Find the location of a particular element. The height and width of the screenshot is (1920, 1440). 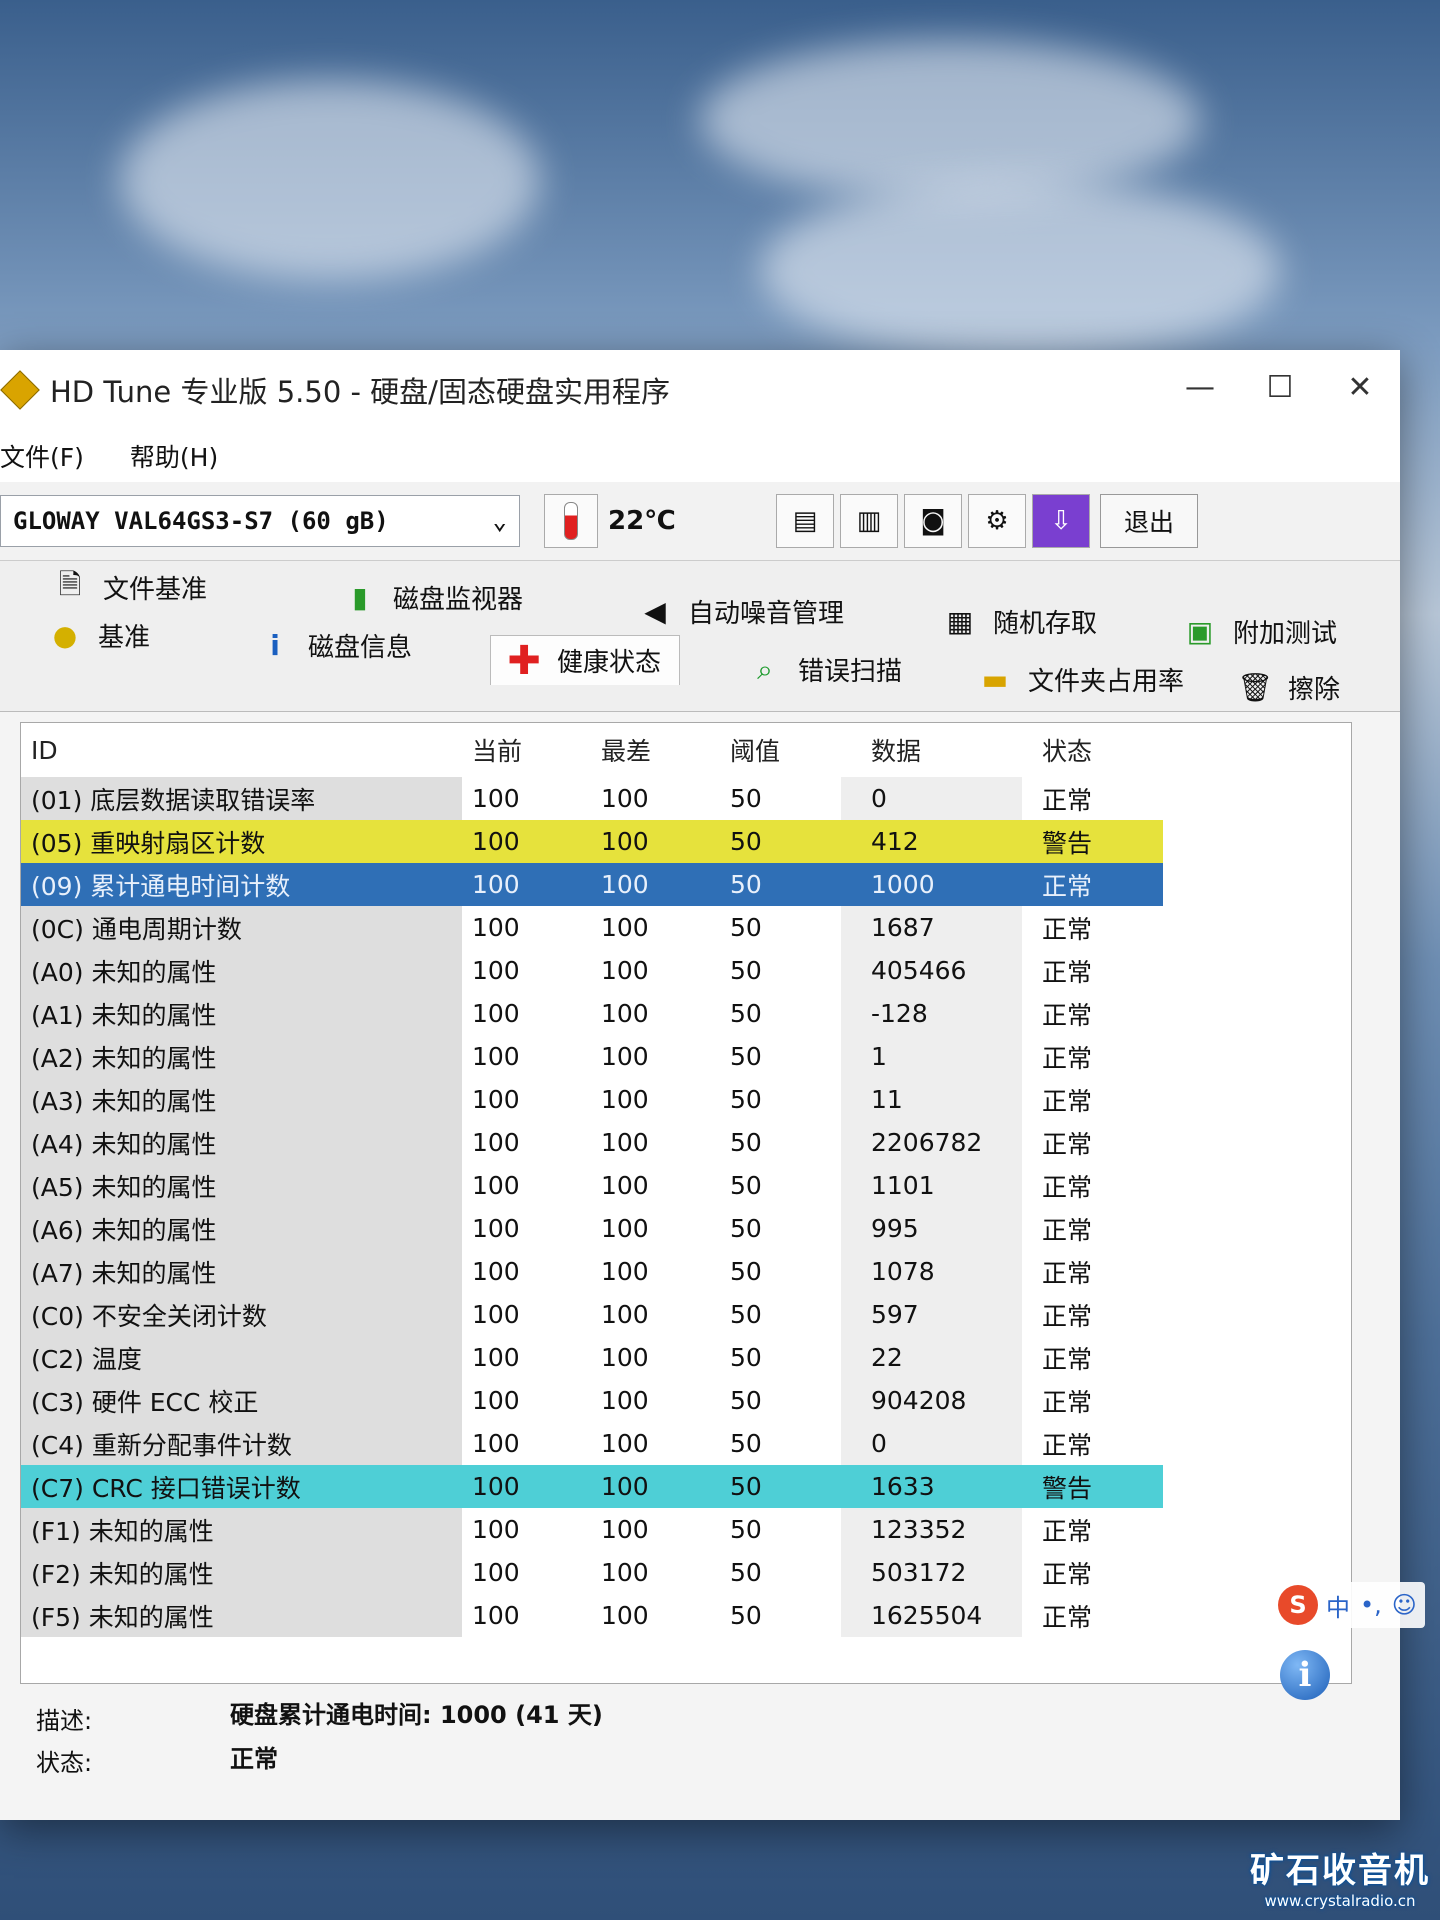

table-row: (A0) 未知的属性 100 100 50 405466 正常 is located at coordinates (686, 970).